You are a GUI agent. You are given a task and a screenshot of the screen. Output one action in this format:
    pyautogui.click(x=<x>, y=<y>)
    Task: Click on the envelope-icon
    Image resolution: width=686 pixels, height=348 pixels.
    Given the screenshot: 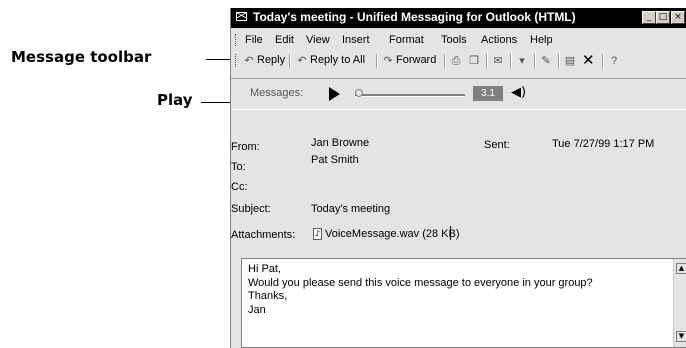 What is the action you would take?
    pyautogui.click(x=241, y=16)
    